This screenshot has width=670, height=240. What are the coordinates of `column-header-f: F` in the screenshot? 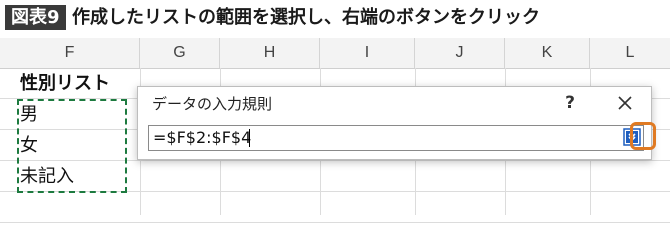 It's located at (70, 53).